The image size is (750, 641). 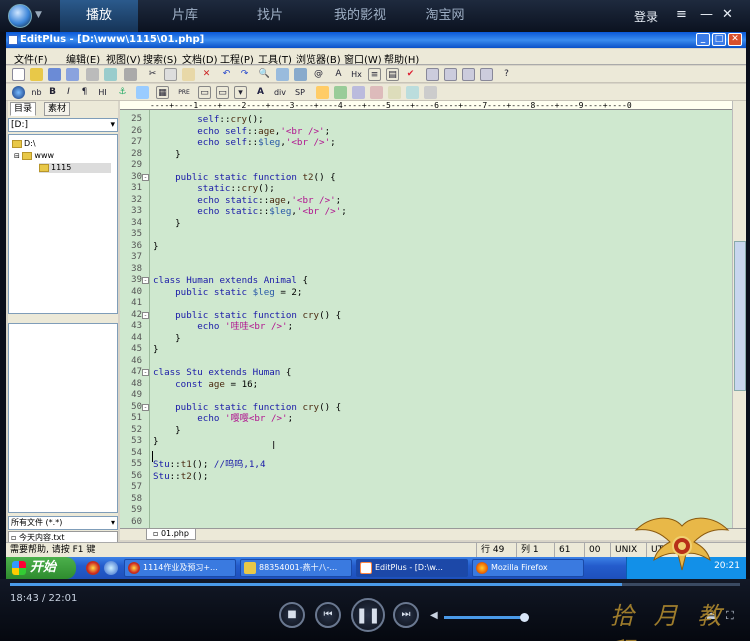 I want to click on tab-directory: 目录, so click(x=23, y=109).